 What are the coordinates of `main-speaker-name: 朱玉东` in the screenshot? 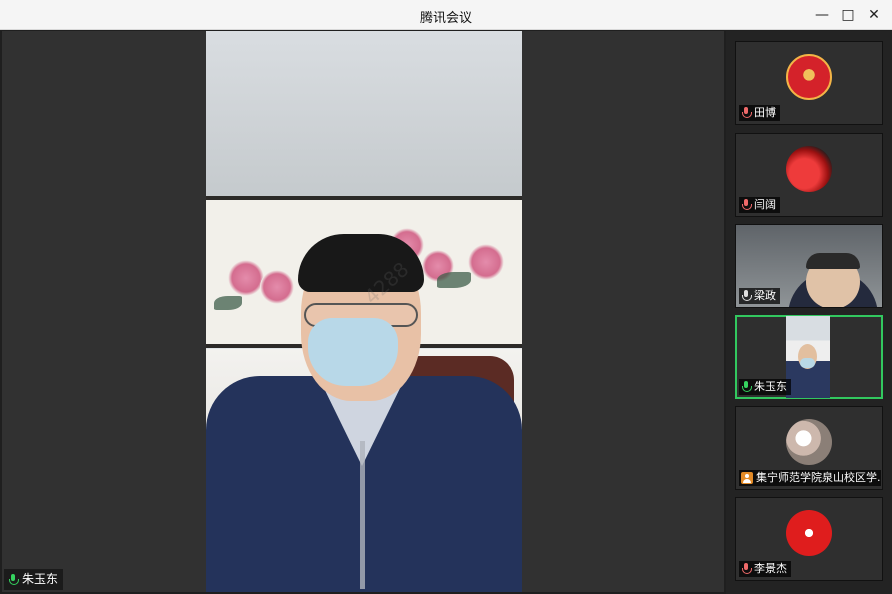 It's located at (40, 579).